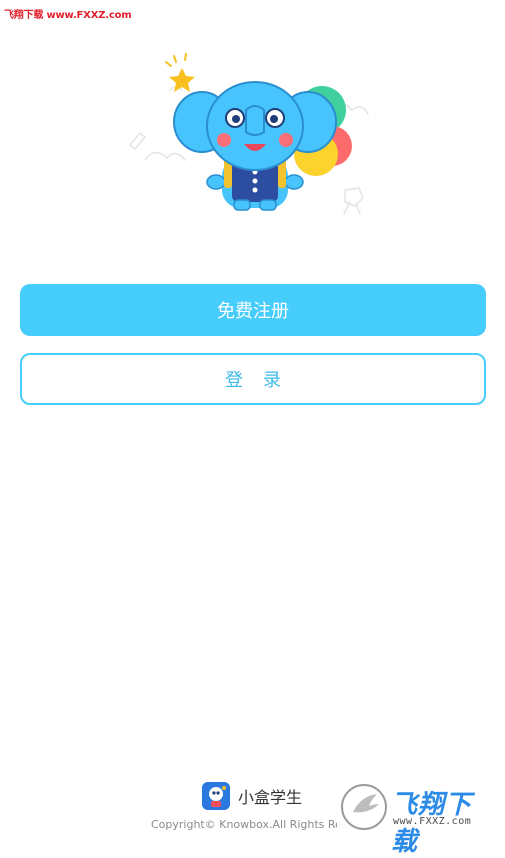  What do you see at coordinates (253, 379) in the screenshot?
I see `login-button: 登录` at bounding box center [253, 379].